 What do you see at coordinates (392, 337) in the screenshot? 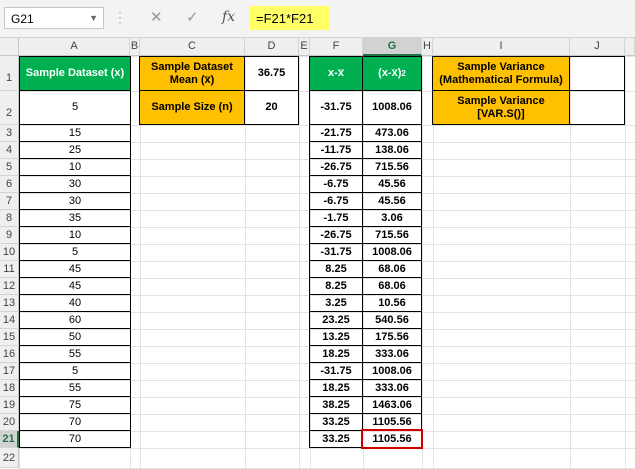
I see `squared-deviation-value: 175.56` at bounding box center [392, 337].